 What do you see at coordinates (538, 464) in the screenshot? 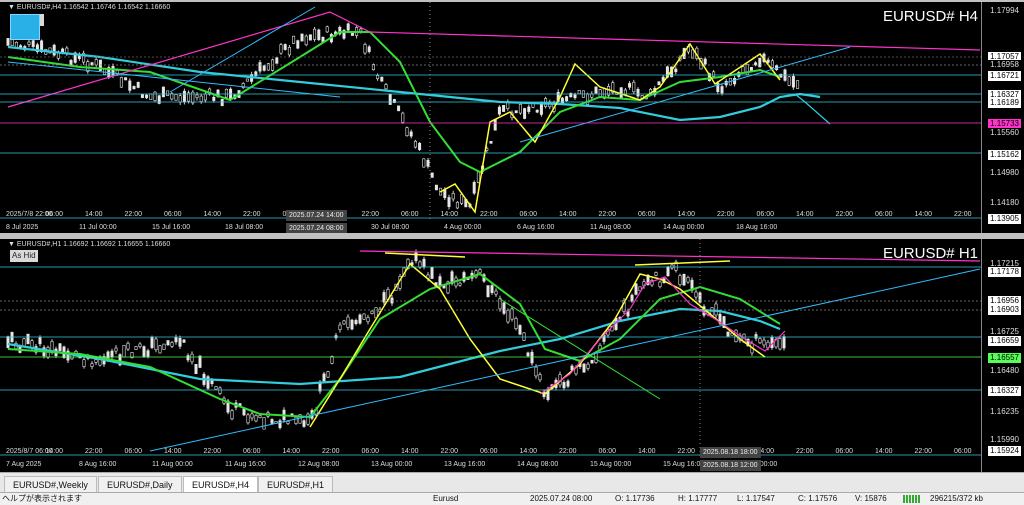
I see `date-tick-label: 14 Aug 08:00` at bounding box center [538, 464].